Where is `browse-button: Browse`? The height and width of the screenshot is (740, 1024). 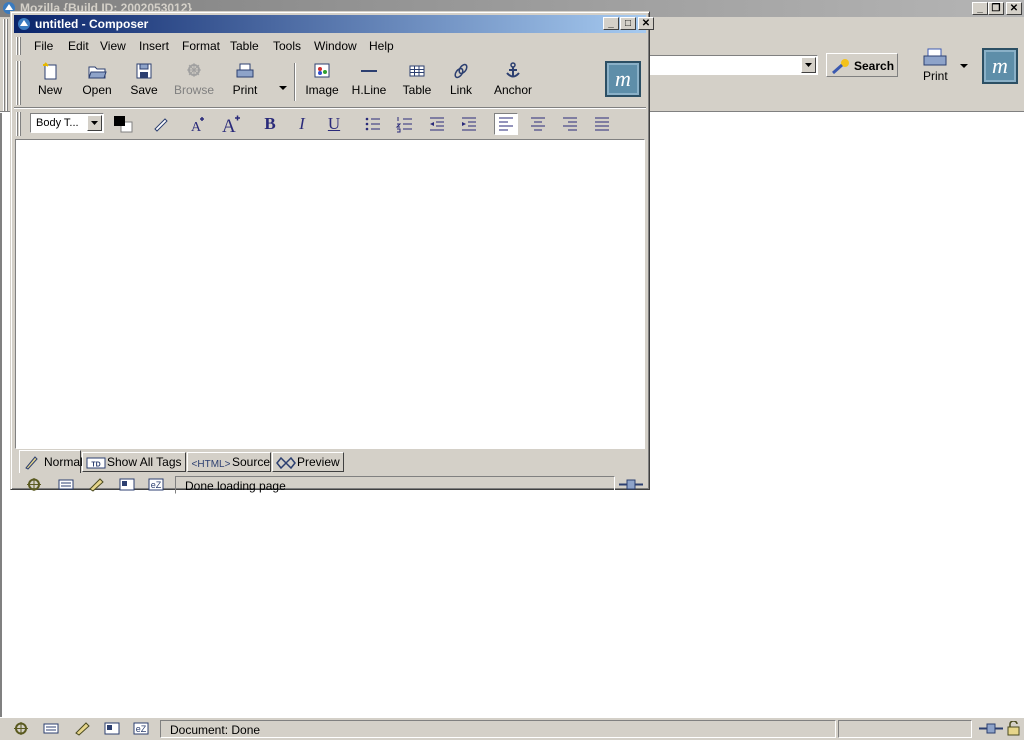 browse-button: Browse is located at coordinates (194, 83).